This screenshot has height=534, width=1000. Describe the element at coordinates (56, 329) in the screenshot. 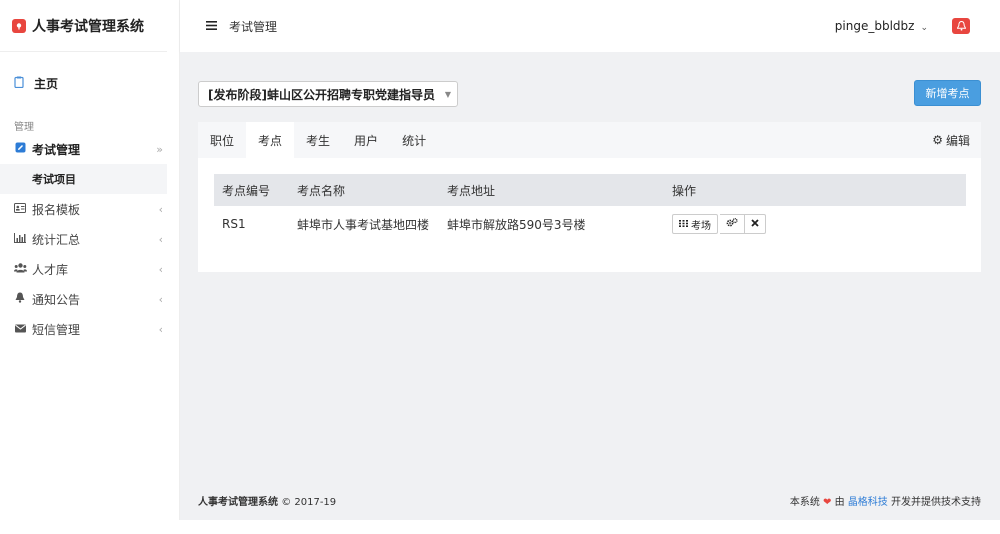

I see `sidebar-item-label: 短信管理` at that location.